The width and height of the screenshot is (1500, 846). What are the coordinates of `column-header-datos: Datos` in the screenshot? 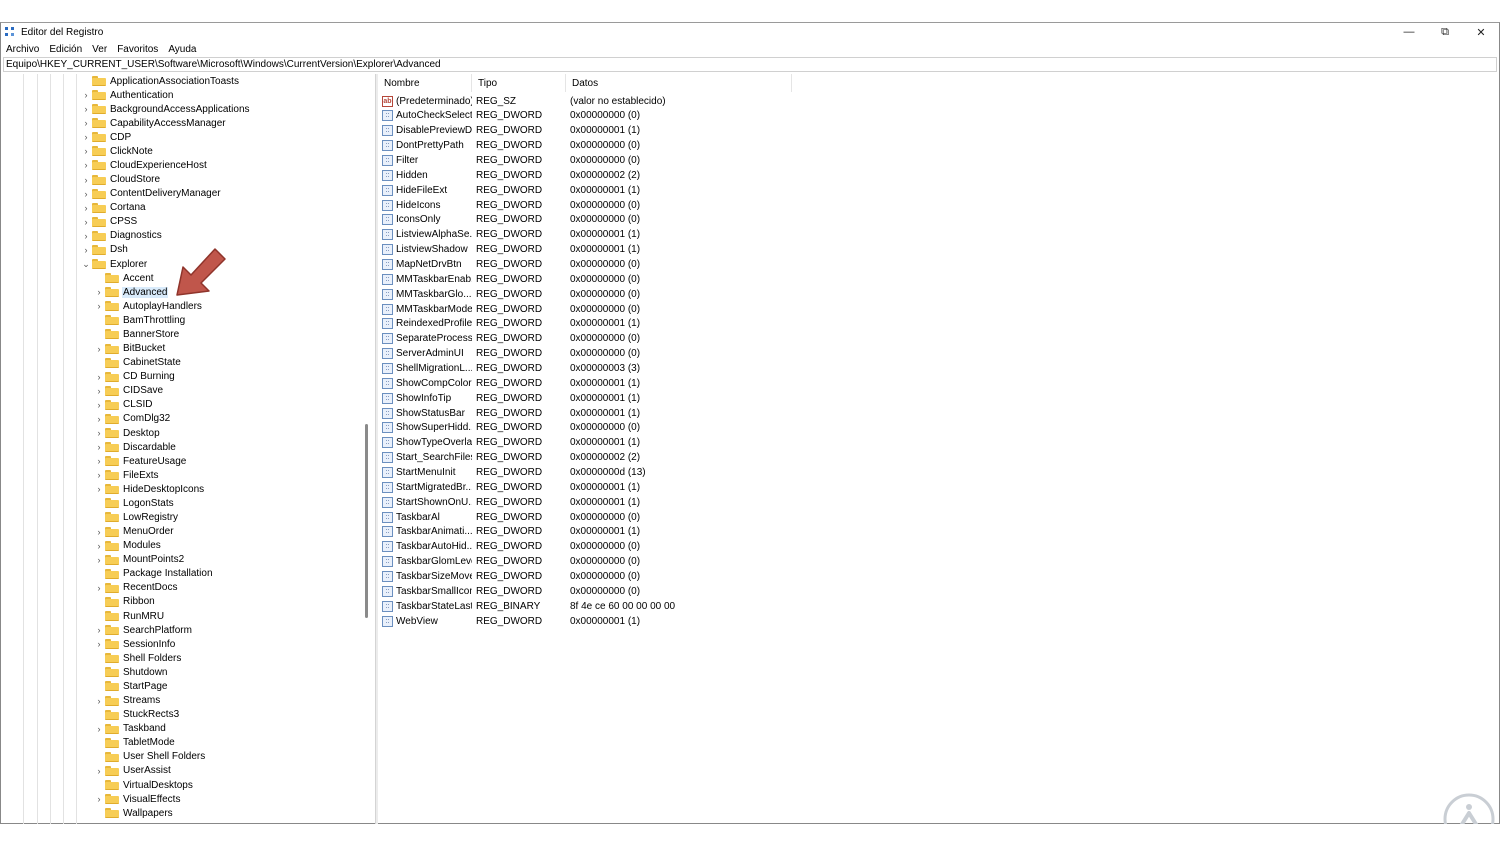 It's located at (679, 83).